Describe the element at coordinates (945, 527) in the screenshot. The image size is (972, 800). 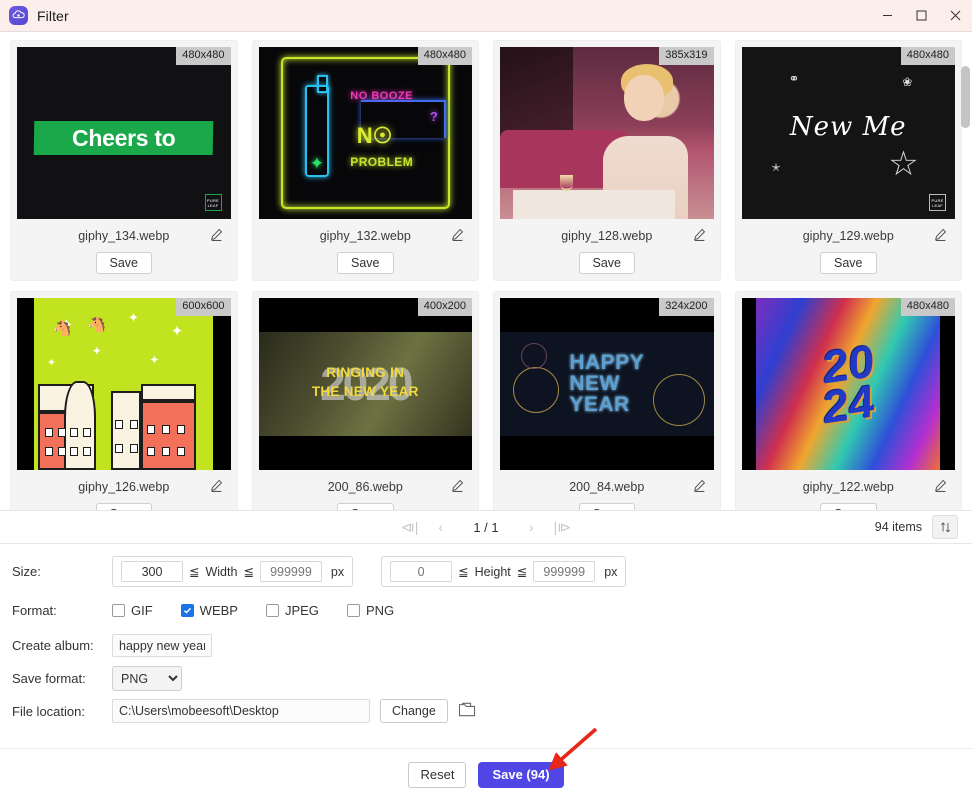
I see `sort-arrows-icon` at that location.